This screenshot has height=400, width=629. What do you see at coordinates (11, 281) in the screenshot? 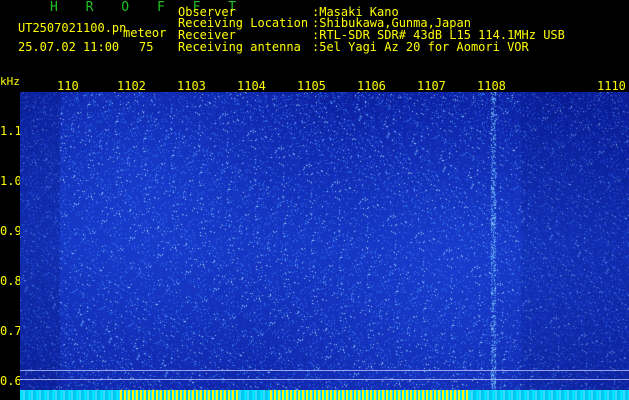
I see `y-tick: 0.8` at bounding box center [11, 281].